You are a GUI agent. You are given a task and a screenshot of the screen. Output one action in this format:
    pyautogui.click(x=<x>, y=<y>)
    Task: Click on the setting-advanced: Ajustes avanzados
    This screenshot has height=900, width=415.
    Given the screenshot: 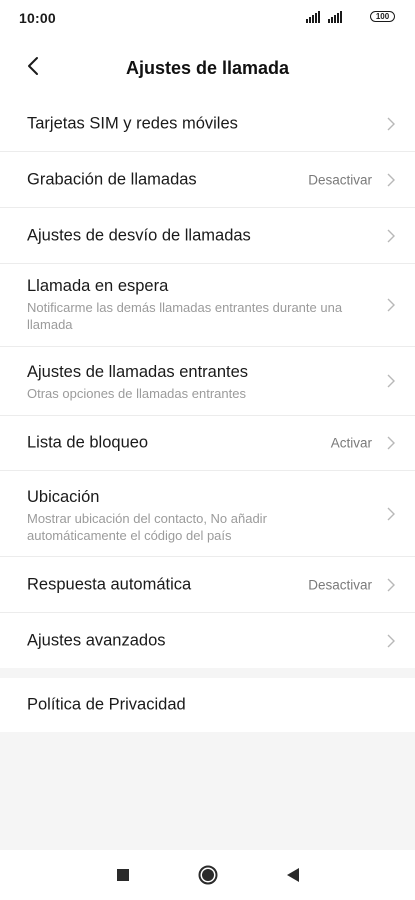 What is the action you would take?
    pyautogui.click(x=207, y=640)
    